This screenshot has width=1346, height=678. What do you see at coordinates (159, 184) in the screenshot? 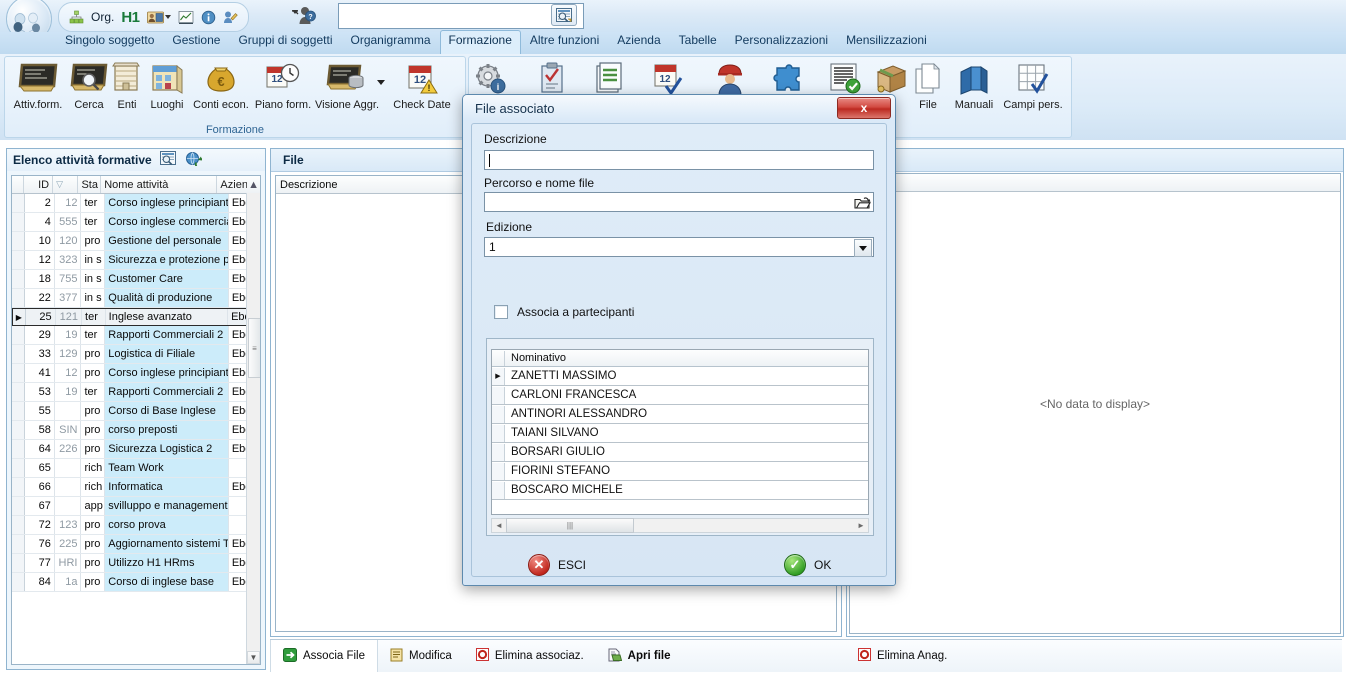
I see `col-nome: Nome attività` at bounding box center [159, 184].